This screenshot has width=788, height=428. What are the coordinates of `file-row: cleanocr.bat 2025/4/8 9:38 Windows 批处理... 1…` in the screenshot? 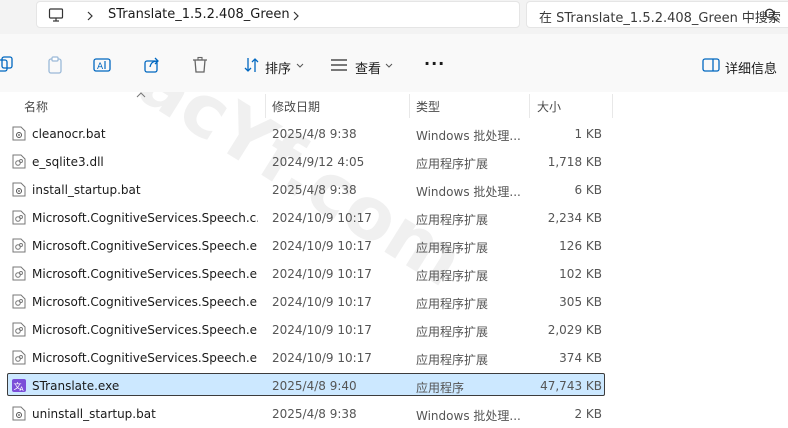 It's located at (394, 134).